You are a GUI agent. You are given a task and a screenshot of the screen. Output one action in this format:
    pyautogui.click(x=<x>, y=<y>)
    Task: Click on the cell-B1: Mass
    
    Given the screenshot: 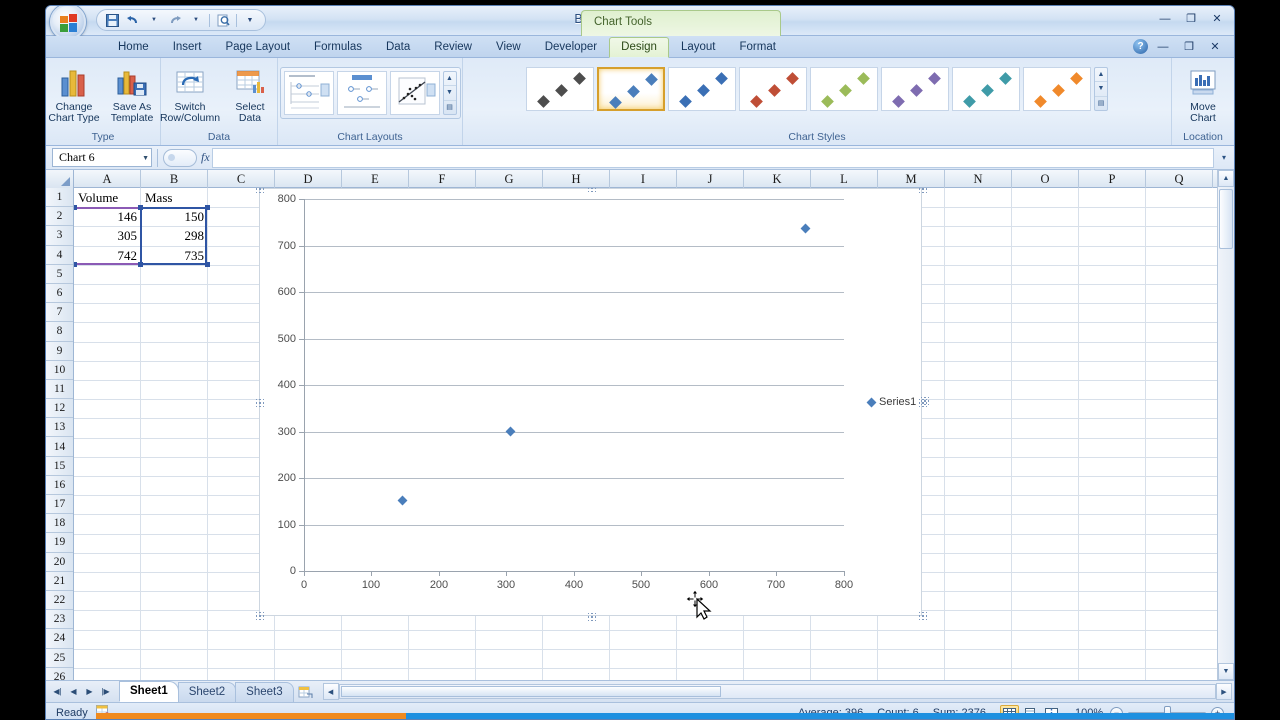 What is the action you would take?
    pyautogui.click(x=158, y=198)
    